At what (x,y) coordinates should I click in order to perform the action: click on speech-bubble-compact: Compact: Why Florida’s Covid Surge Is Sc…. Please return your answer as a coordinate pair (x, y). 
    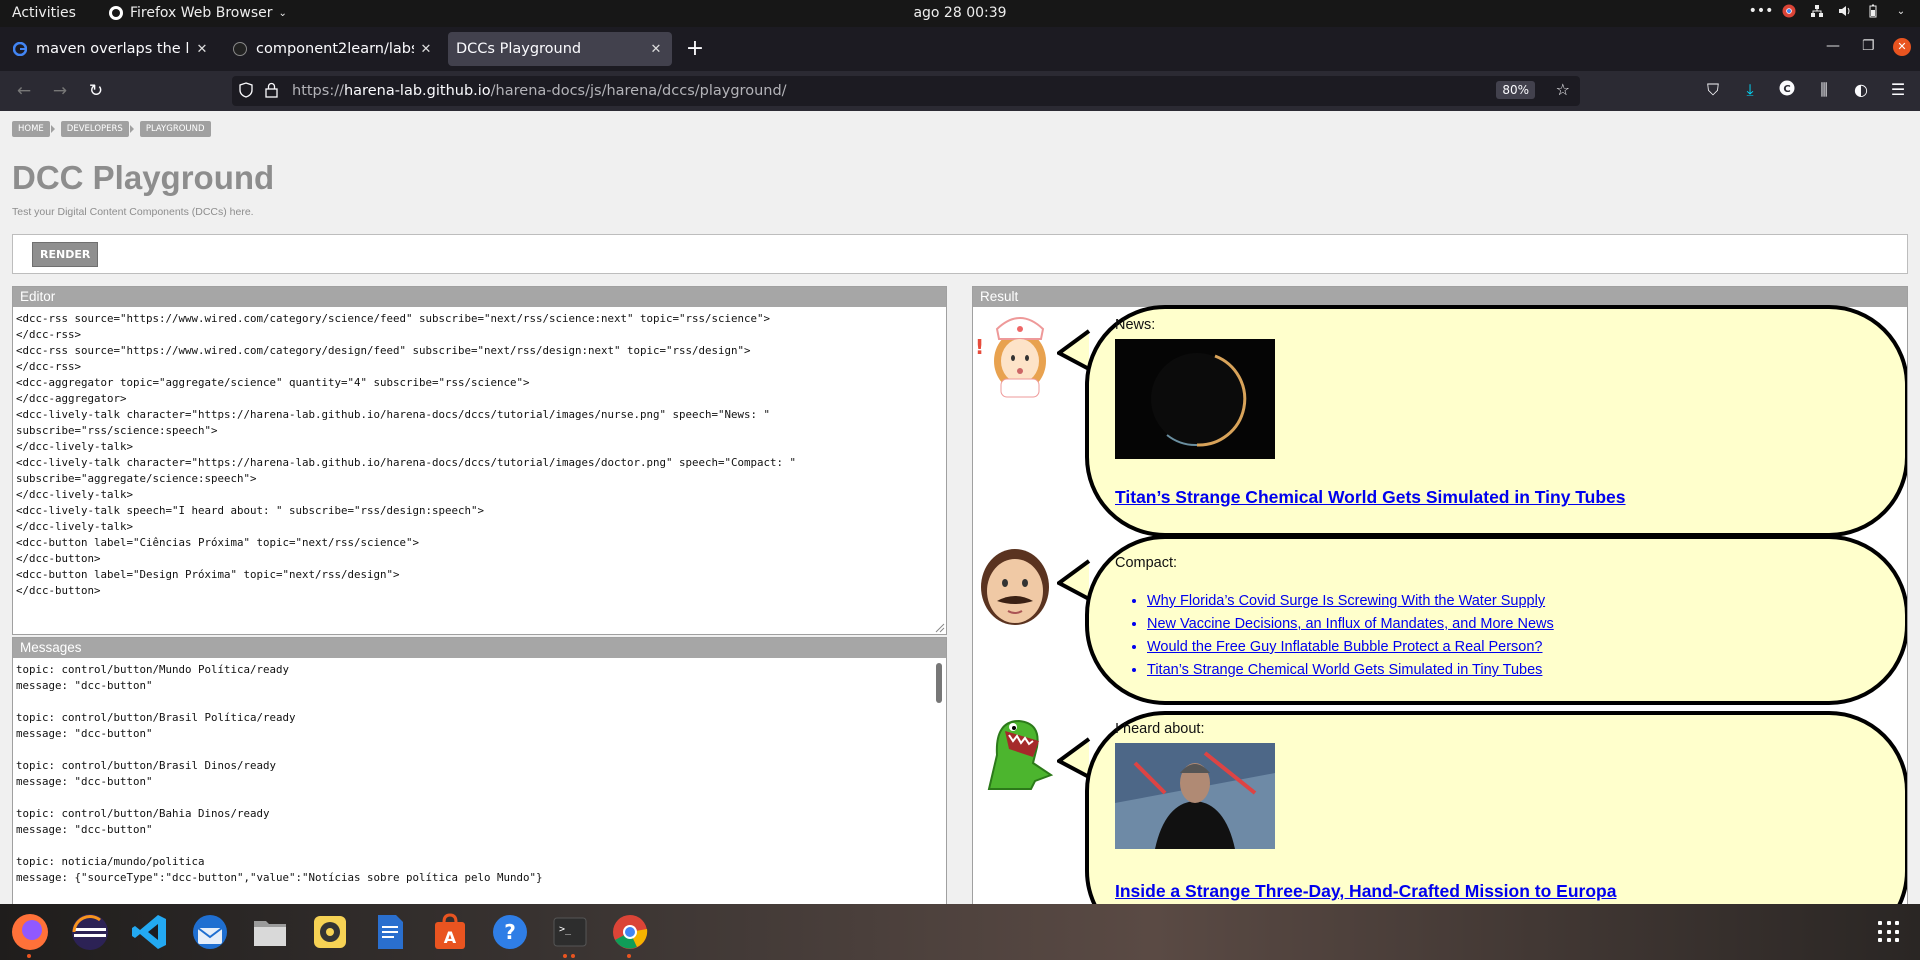
    Looking at the image, I should click on (1496, 620).